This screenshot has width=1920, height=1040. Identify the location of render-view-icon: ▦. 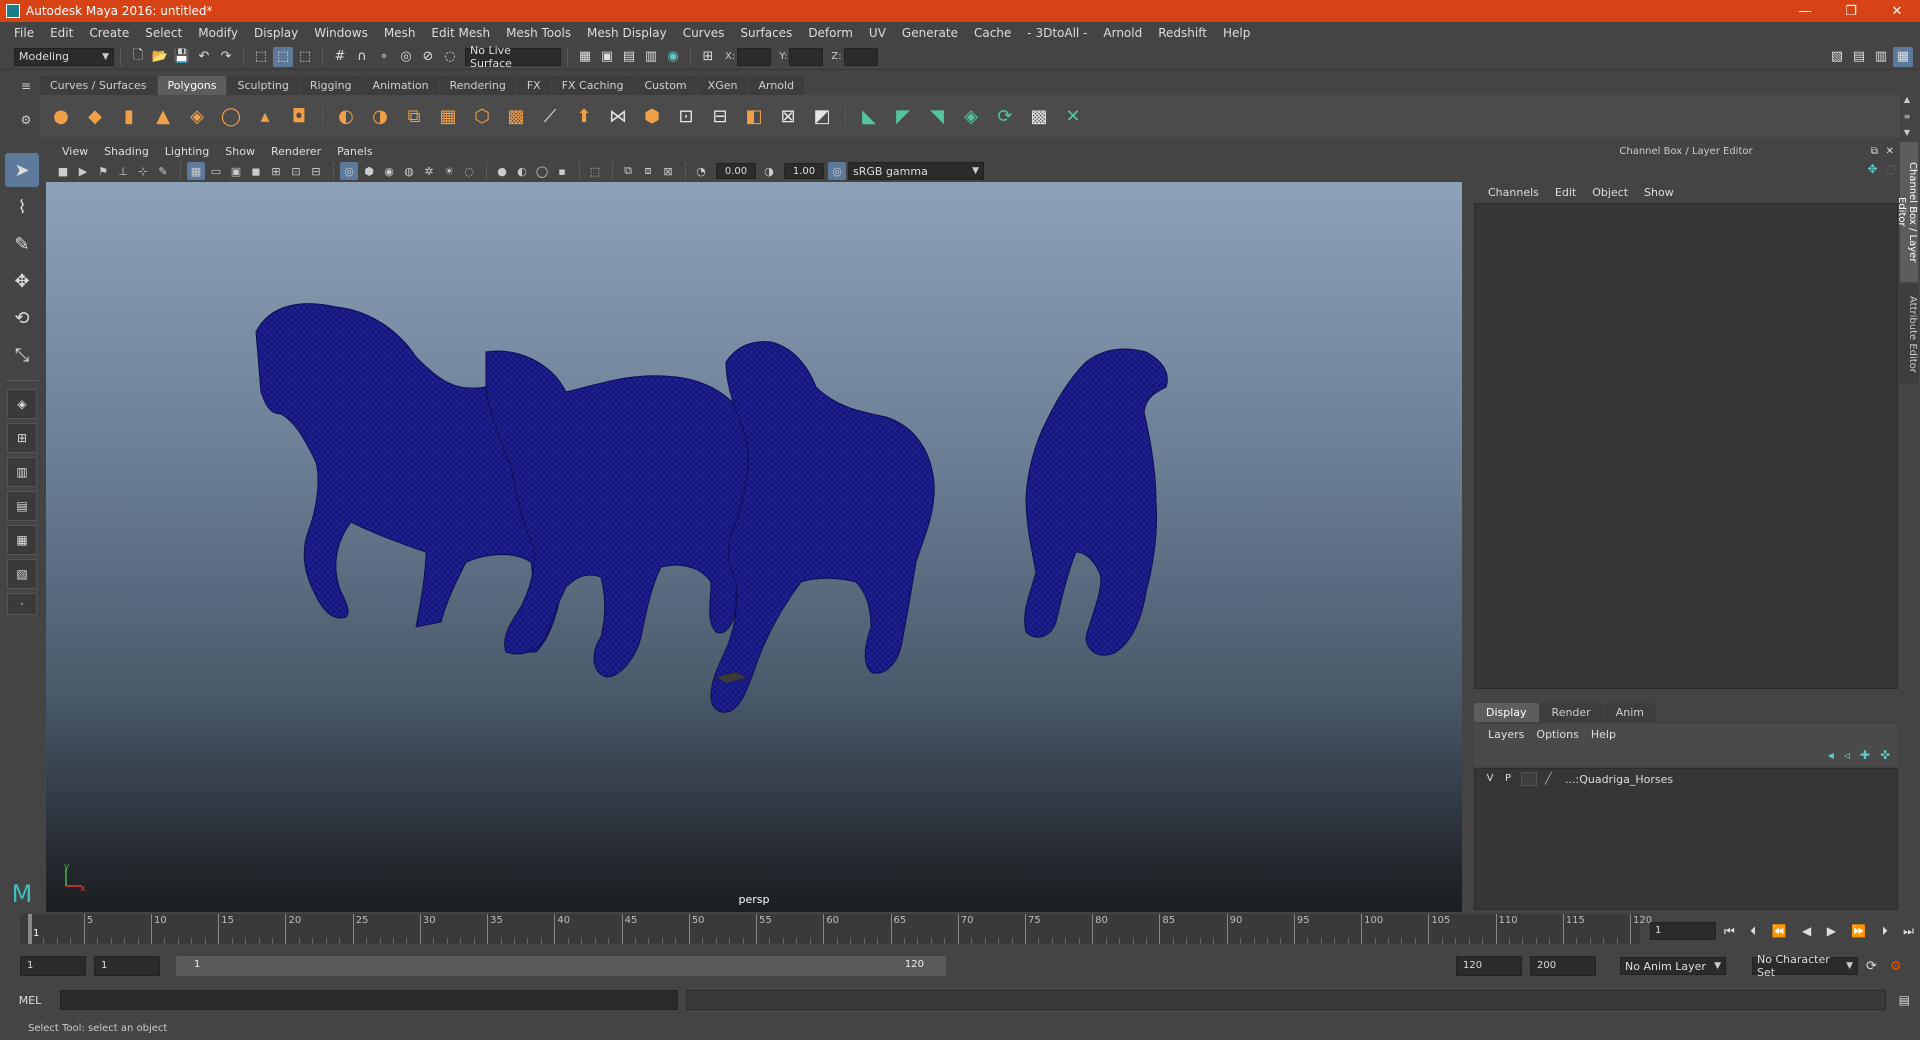
(585, 57).